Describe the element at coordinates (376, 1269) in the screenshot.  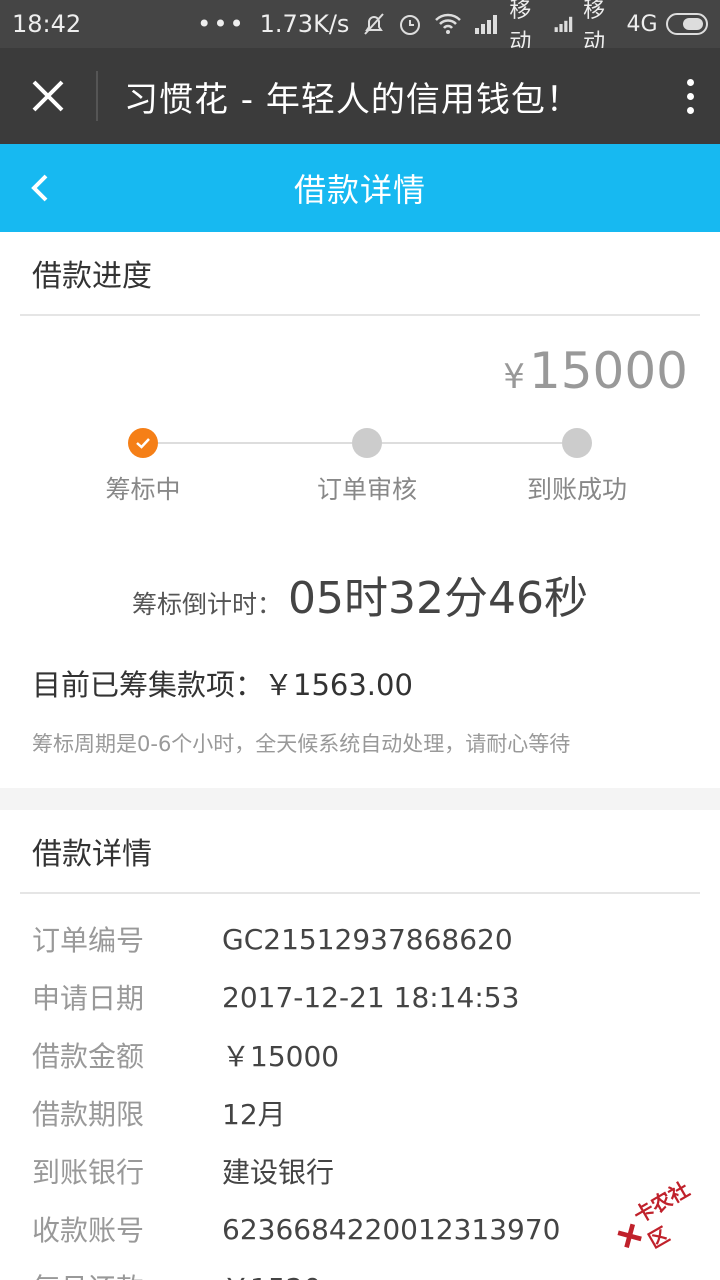
I see `detail-row-monthly-payment: 每月还款 ￥1520` at that location.